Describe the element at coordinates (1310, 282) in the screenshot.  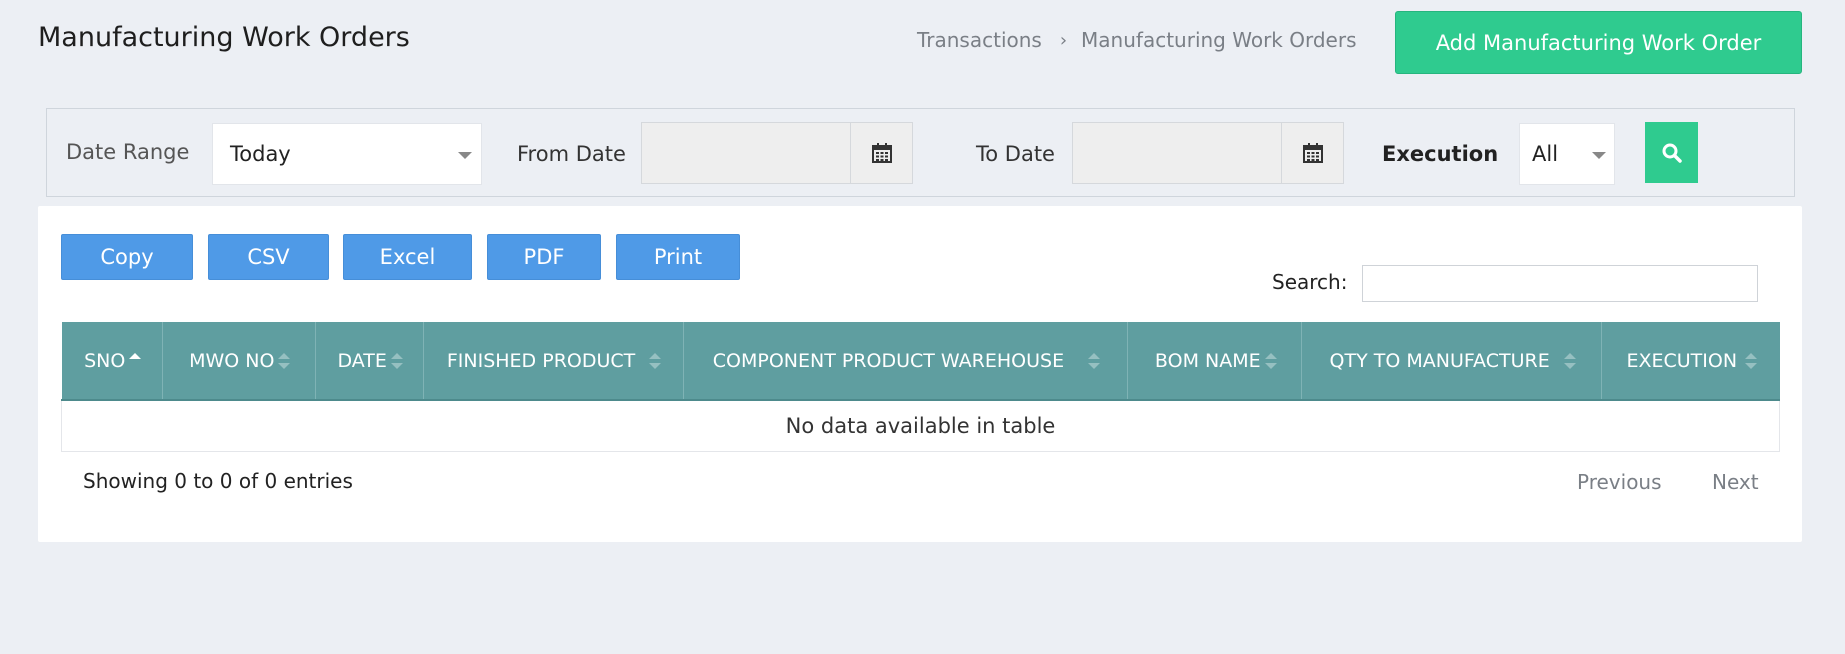
I see `search-label: Search:` at that location.